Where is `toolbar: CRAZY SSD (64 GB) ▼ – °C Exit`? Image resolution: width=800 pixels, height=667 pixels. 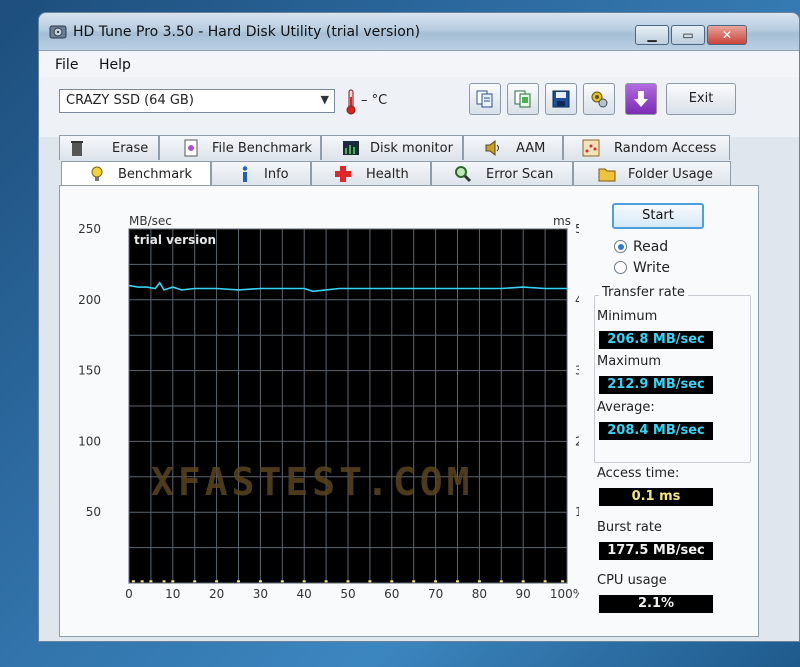 toolbar: CRAZY SSD (64 GB) ▼ – °C Exit is located at coordinates (419, 107).